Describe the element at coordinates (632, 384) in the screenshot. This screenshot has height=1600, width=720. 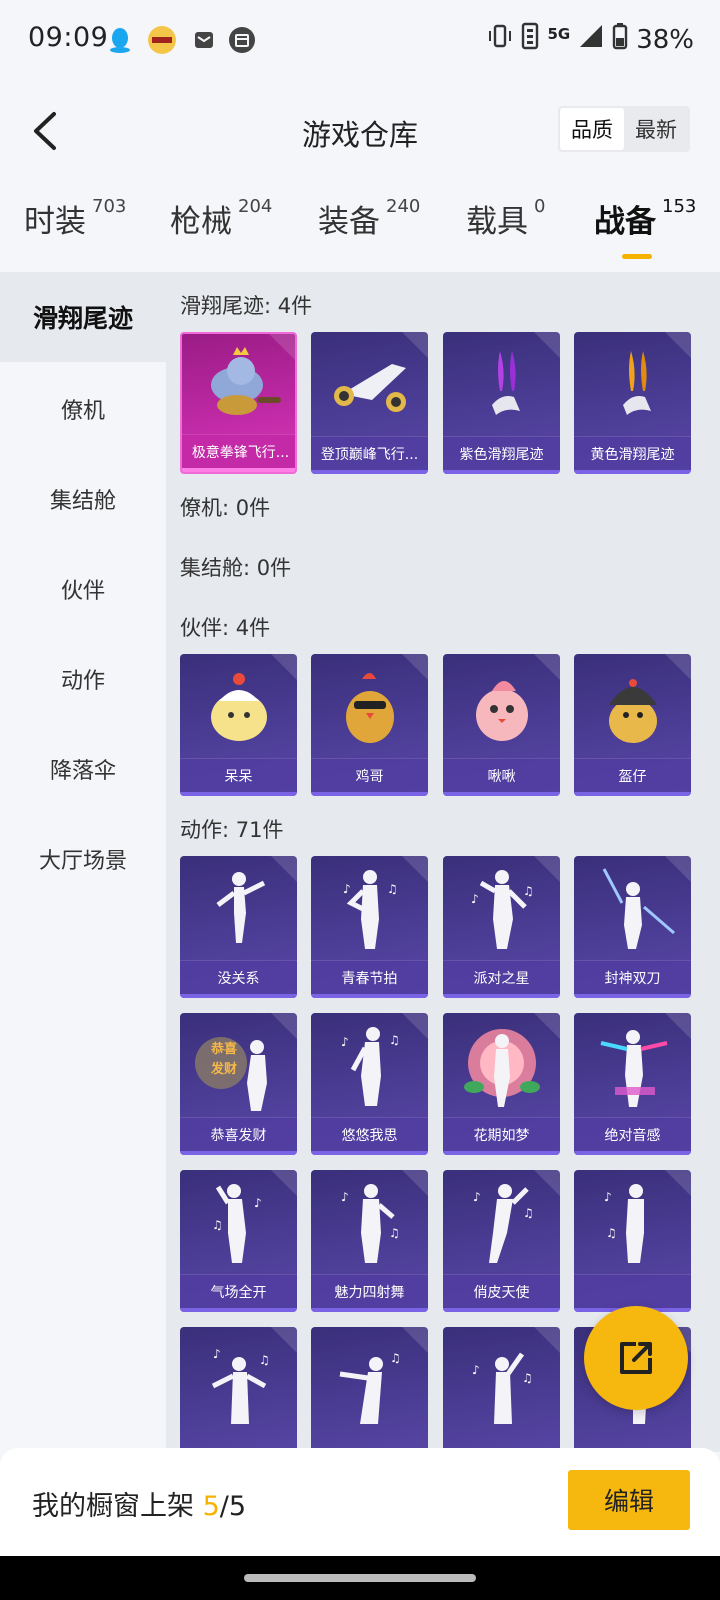
I see `yellow-trail-icon` at that location.